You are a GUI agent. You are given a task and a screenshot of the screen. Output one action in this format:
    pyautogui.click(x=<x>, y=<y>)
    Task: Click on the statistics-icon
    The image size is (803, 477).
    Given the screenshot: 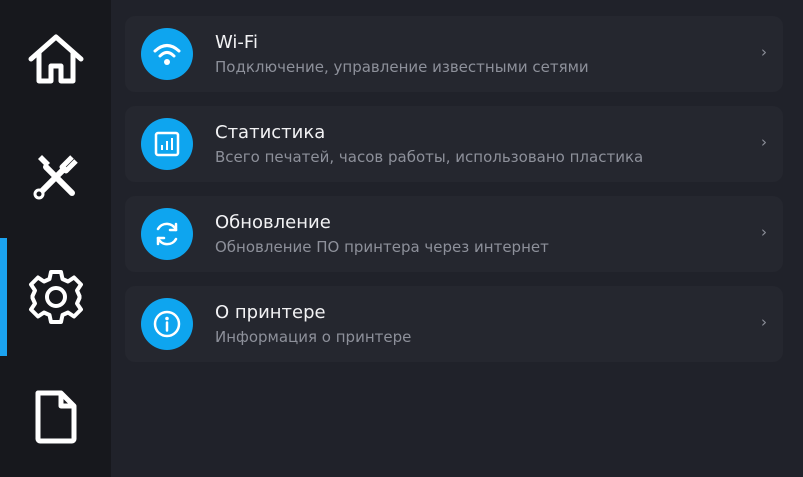 What is the action you would take?
    pyautogui.click(x=167, y=144)
    